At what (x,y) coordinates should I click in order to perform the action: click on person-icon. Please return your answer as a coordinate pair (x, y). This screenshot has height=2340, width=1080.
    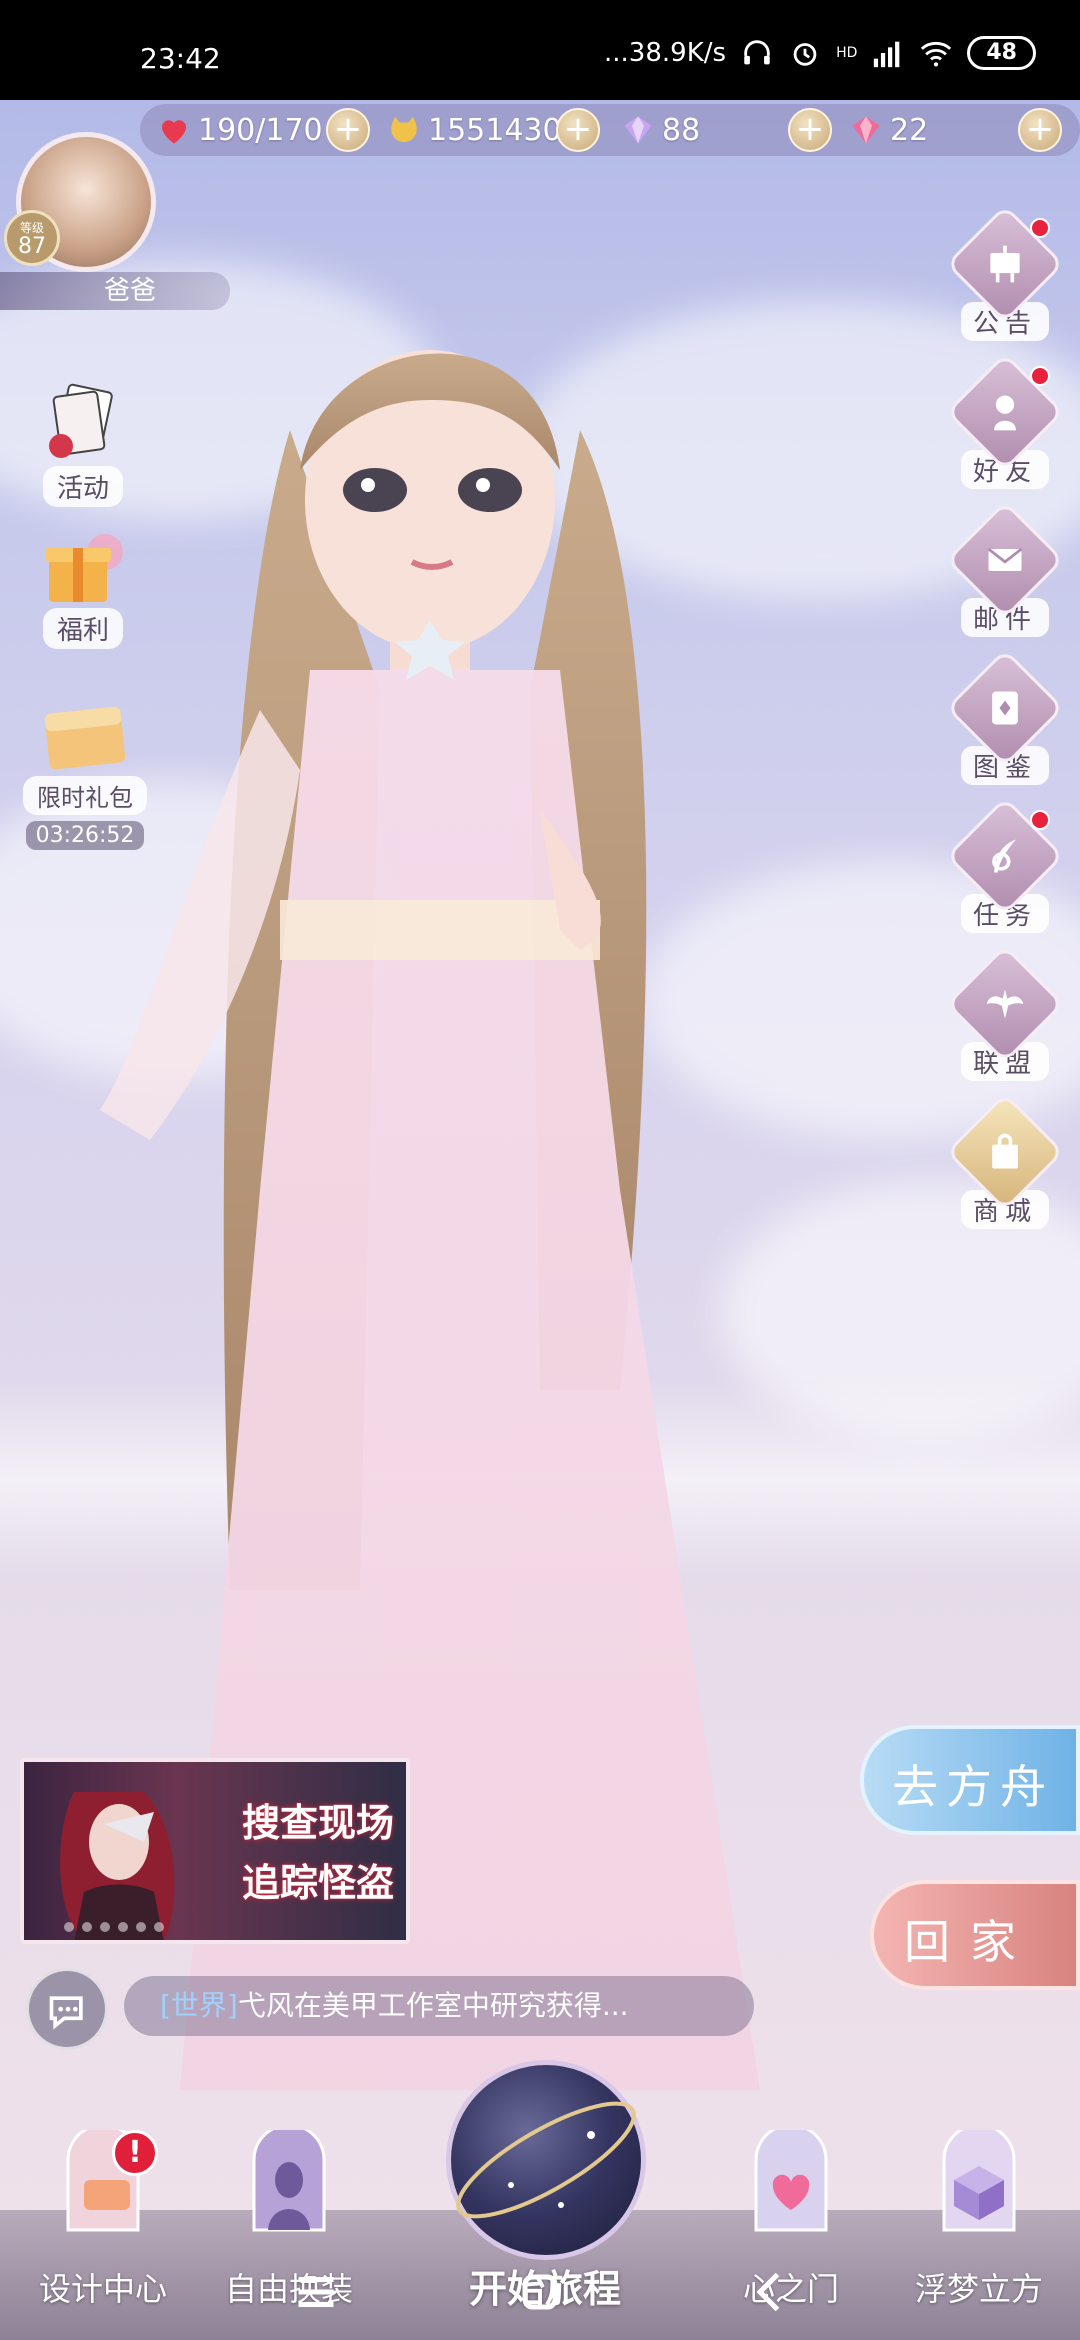
    Looking at the image, I should click on (1005, 413).